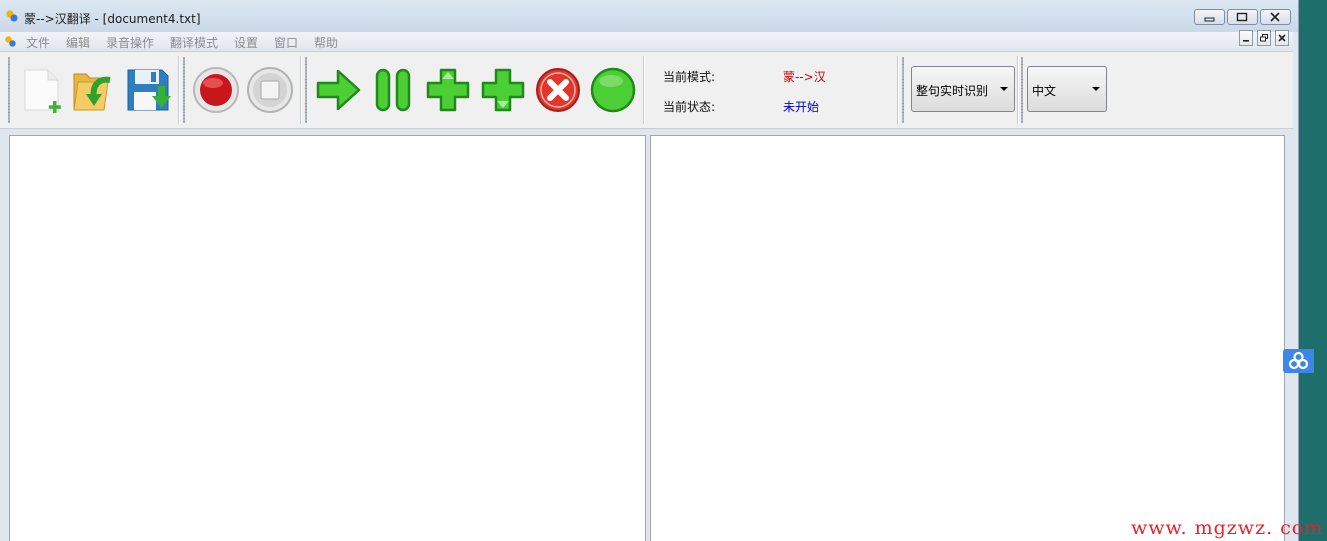  I want to click on language-select: 中文, so click(1067, 89).